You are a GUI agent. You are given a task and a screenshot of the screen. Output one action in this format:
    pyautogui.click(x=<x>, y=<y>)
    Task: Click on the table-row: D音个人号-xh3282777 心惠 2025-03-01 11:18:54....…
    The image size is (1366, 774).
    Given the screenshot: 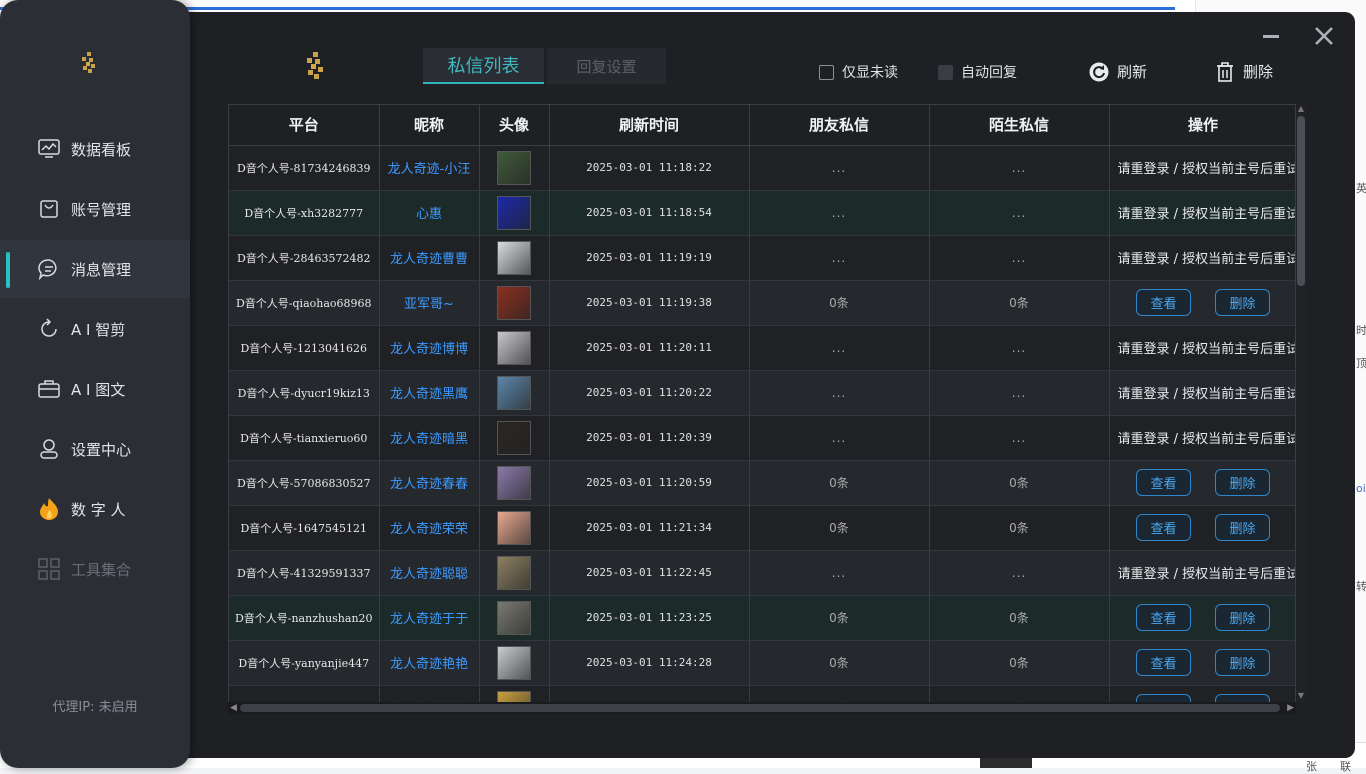 What is the action you would take?
    pyautogui.click(x=762, y=213)
    